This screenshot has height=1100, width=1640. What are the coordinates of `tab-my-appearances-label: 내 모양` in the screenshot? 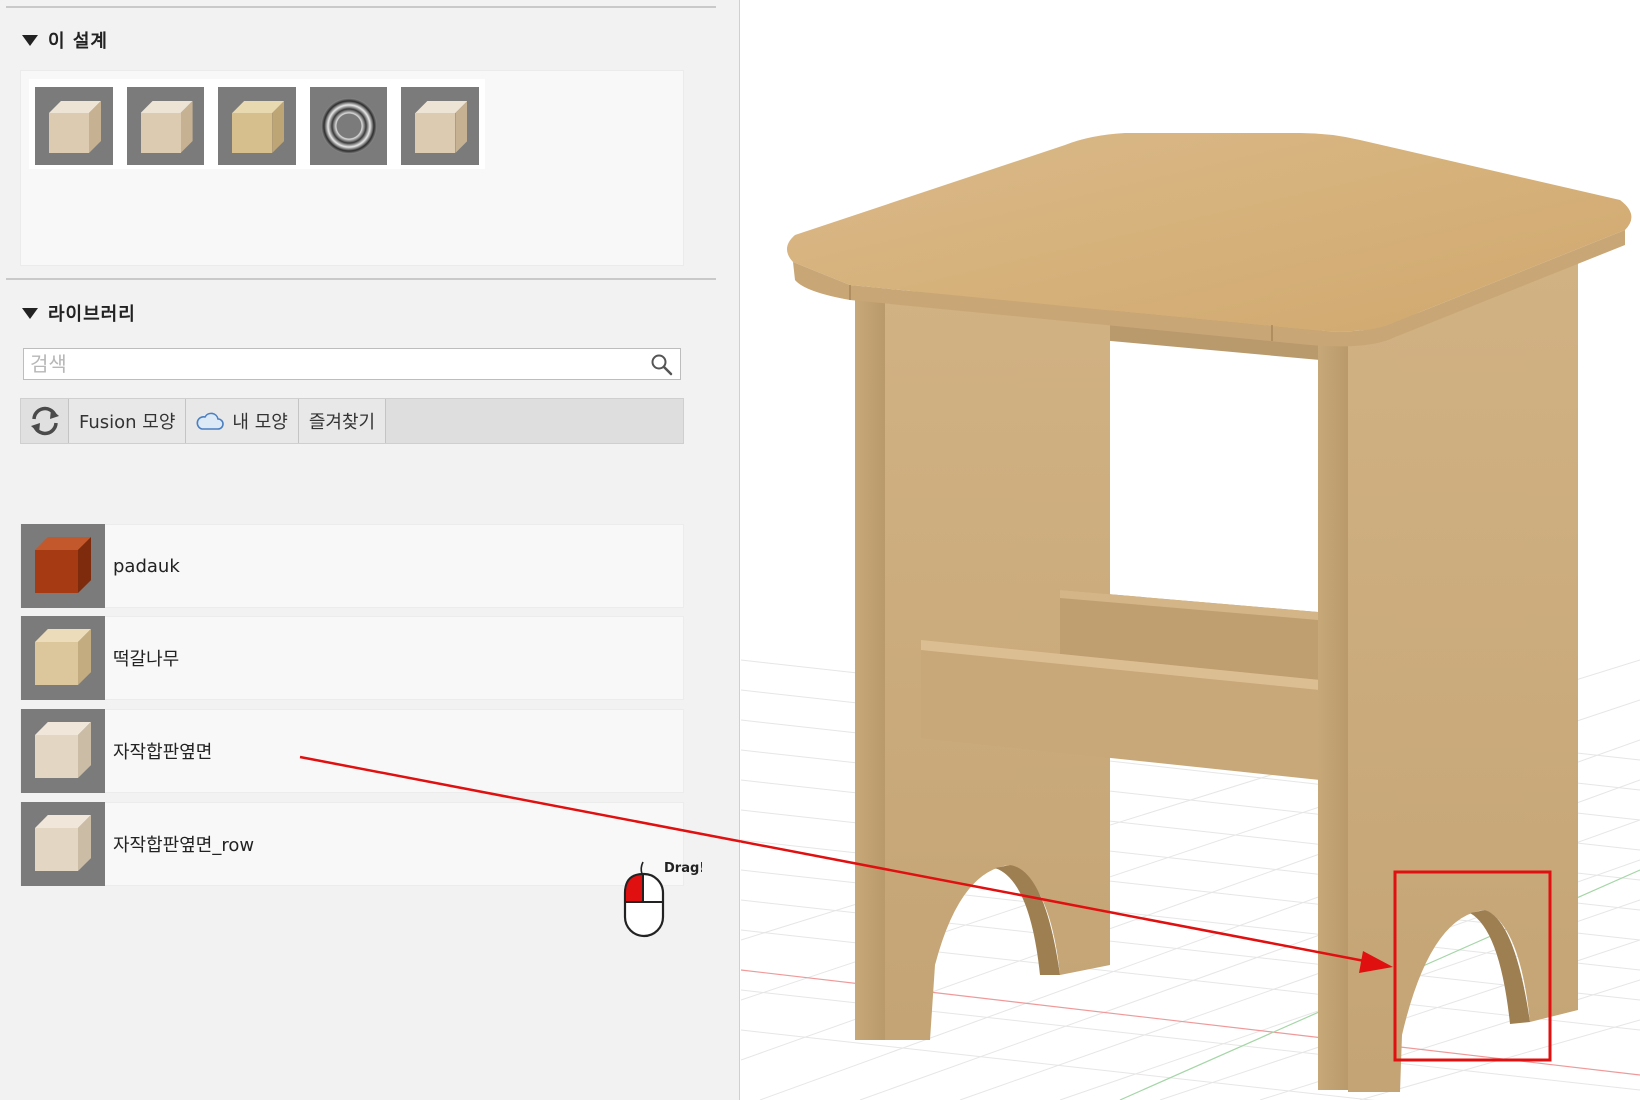 It's located at (260, 422).